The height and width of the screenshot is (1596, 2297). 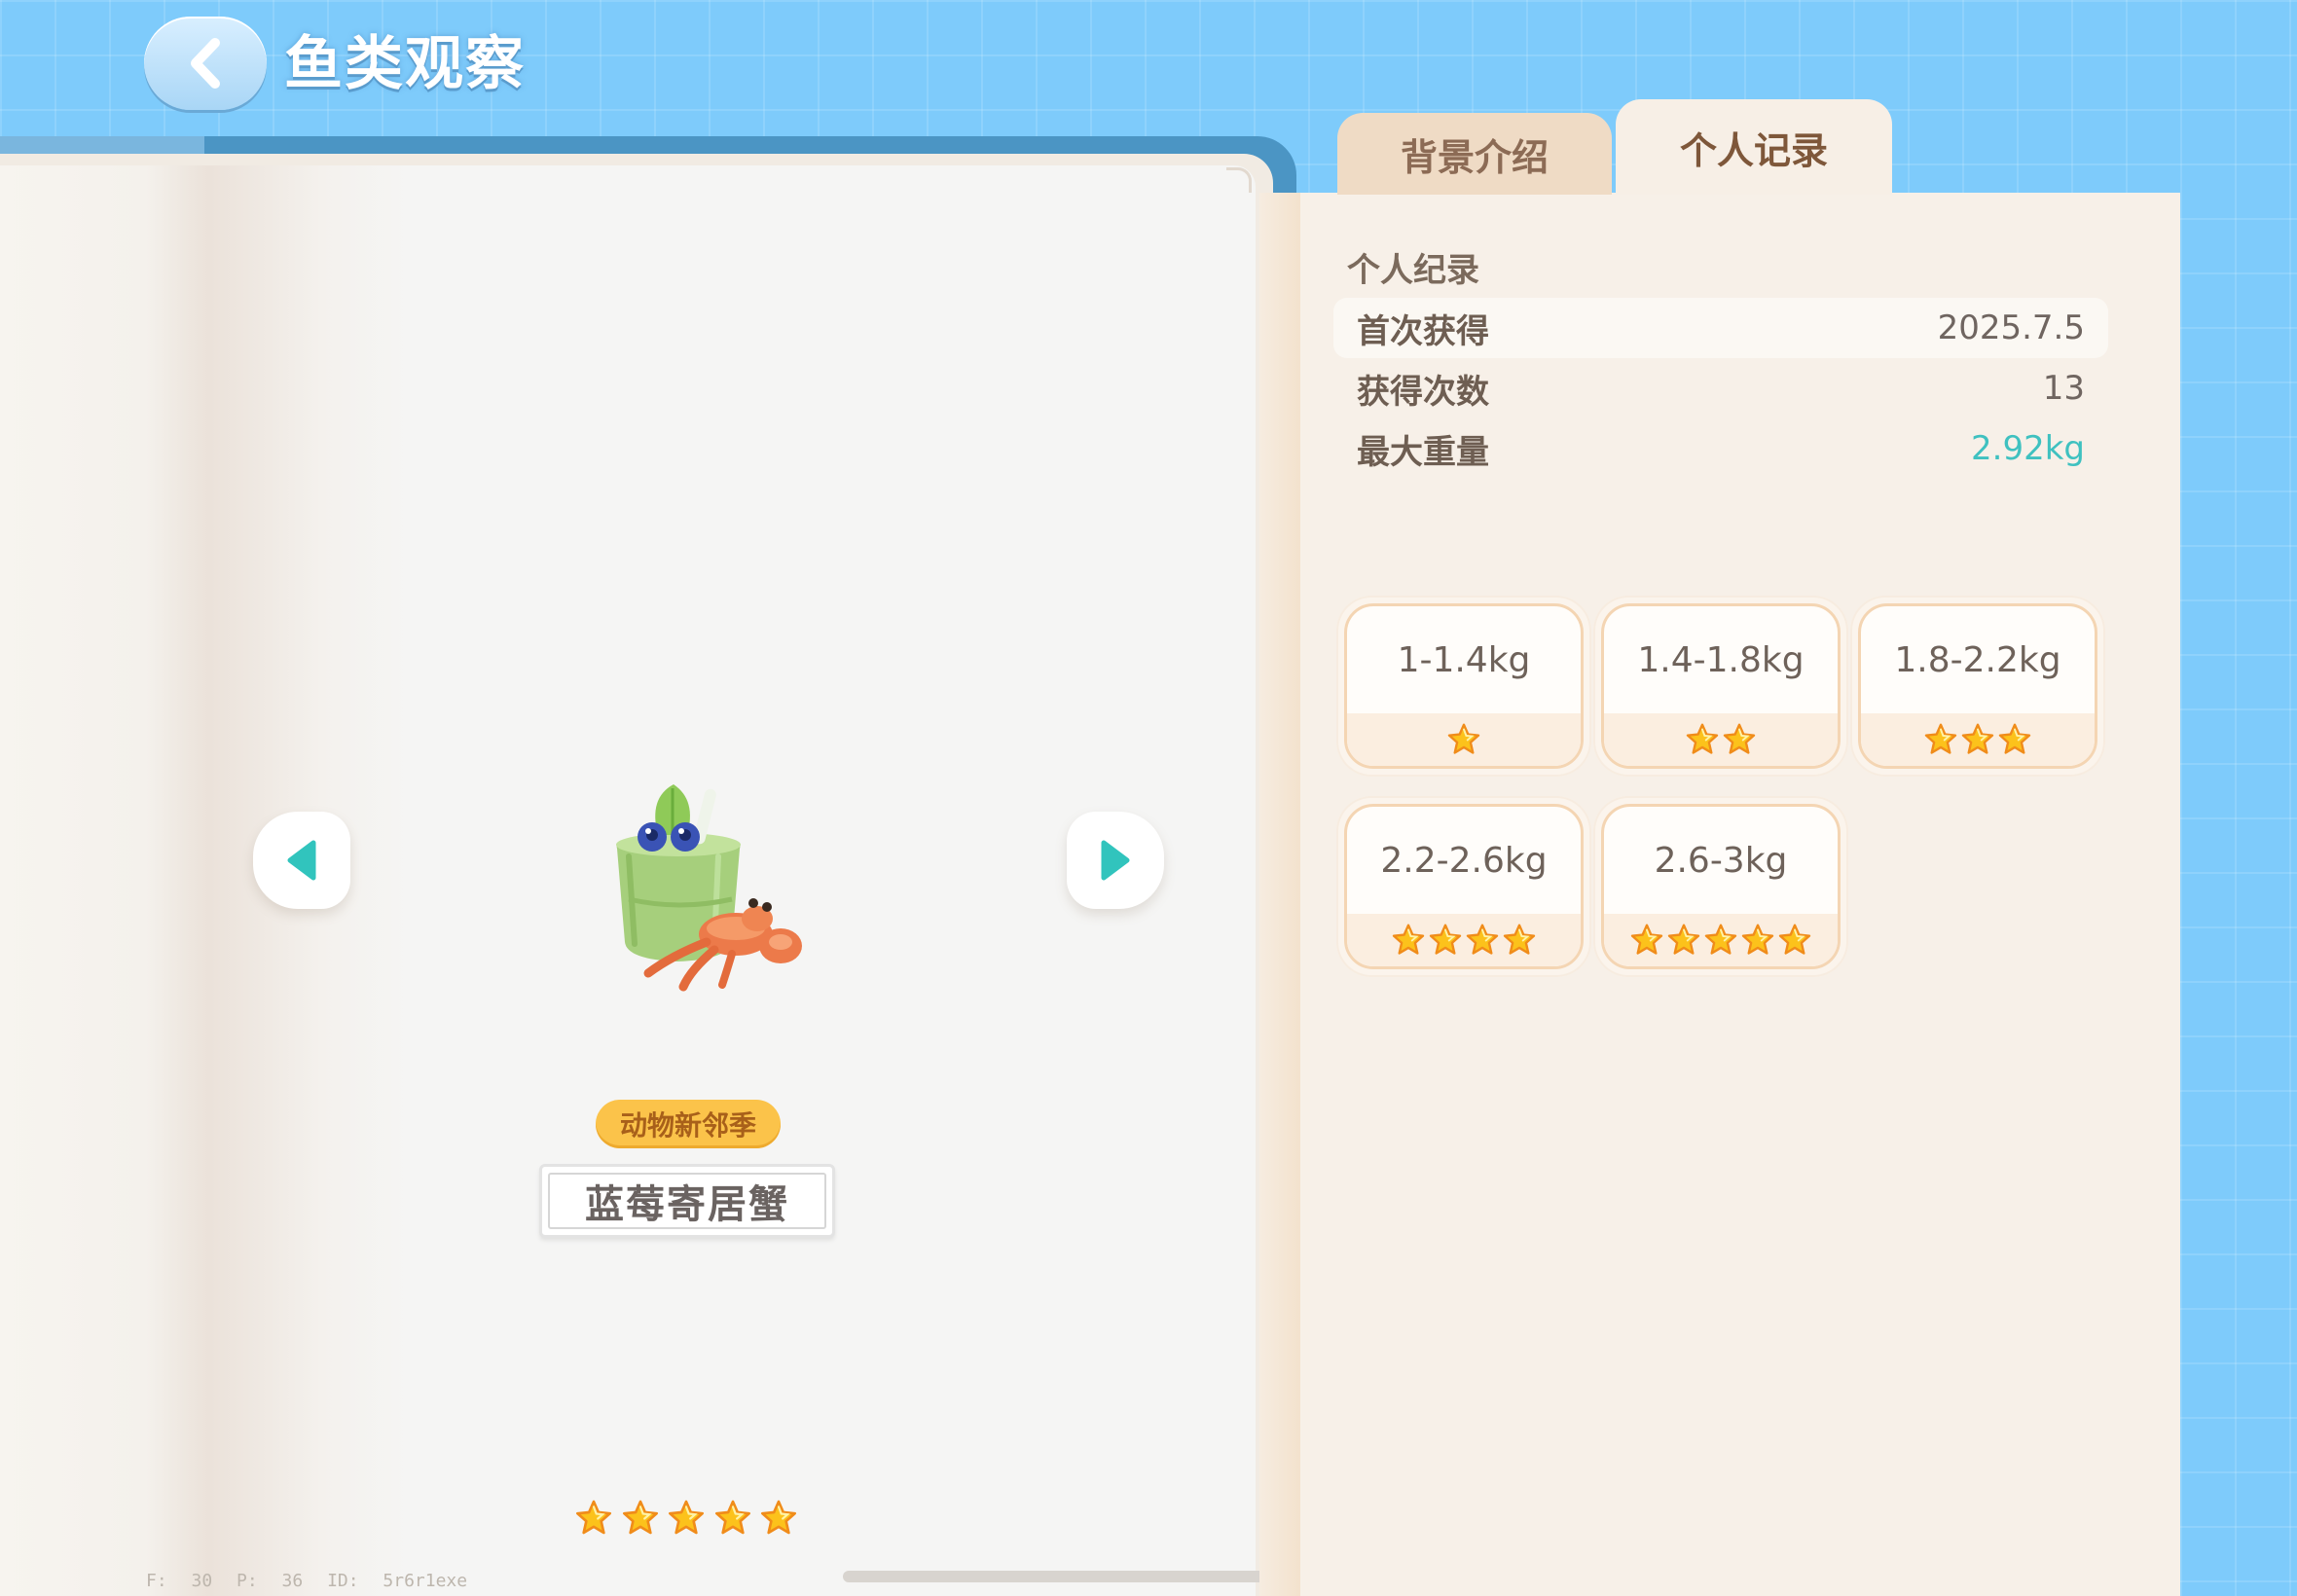 I want to click on record-label: 最大重量, so click(x=1423, y=452).